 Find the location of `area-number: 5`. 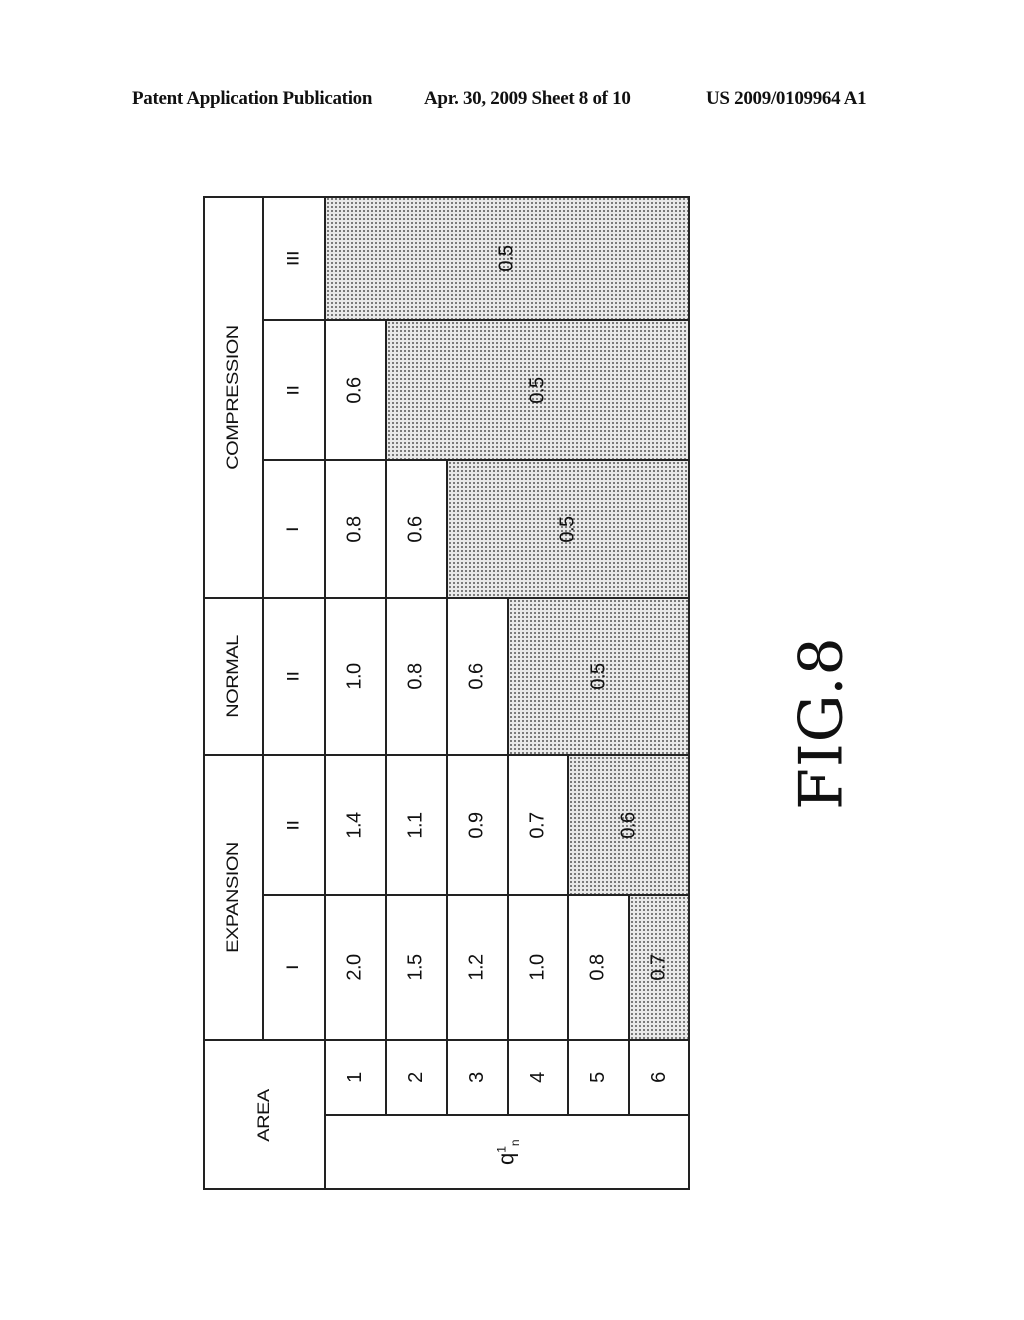

area-number: 5 is located at coordinates (598, 1077).